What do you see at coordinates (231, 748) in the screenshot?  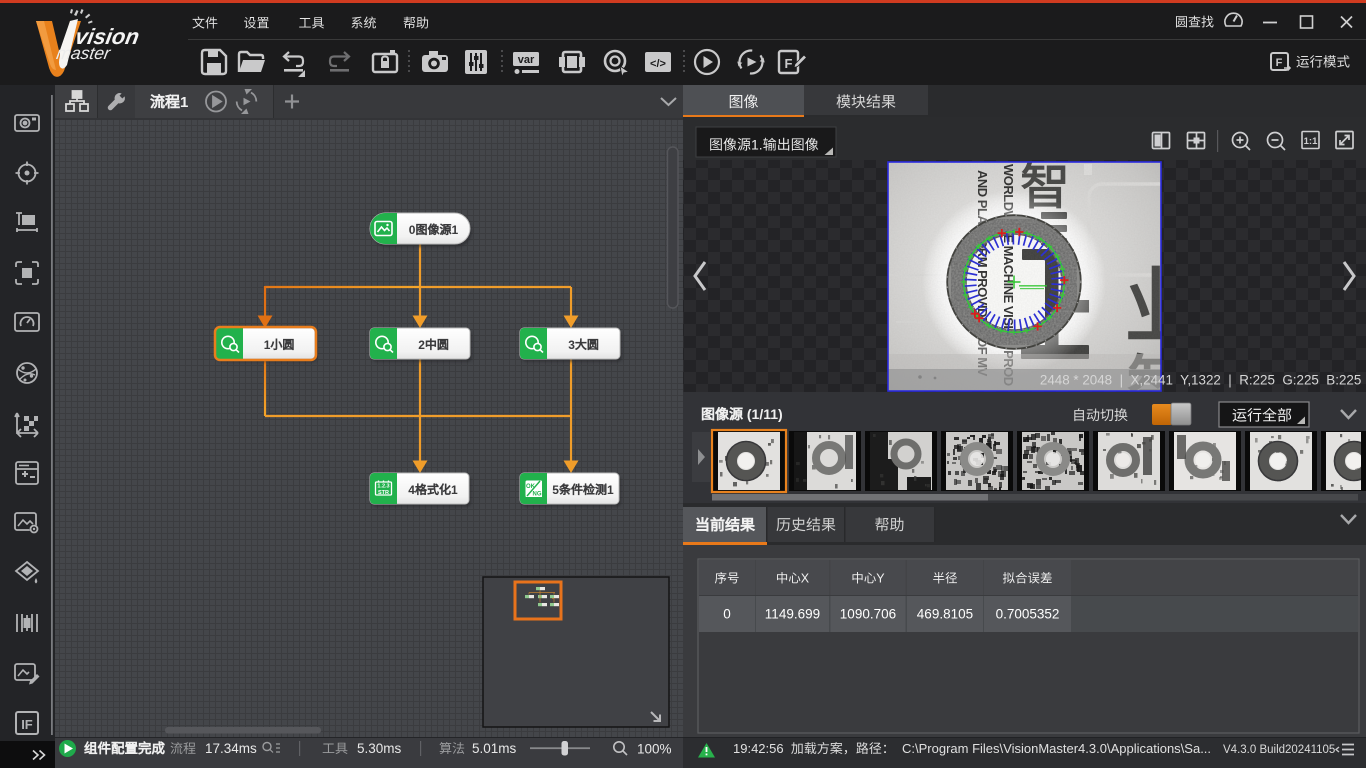 I see `svg-text: 17.34ms` at bounding box center [231, 748].